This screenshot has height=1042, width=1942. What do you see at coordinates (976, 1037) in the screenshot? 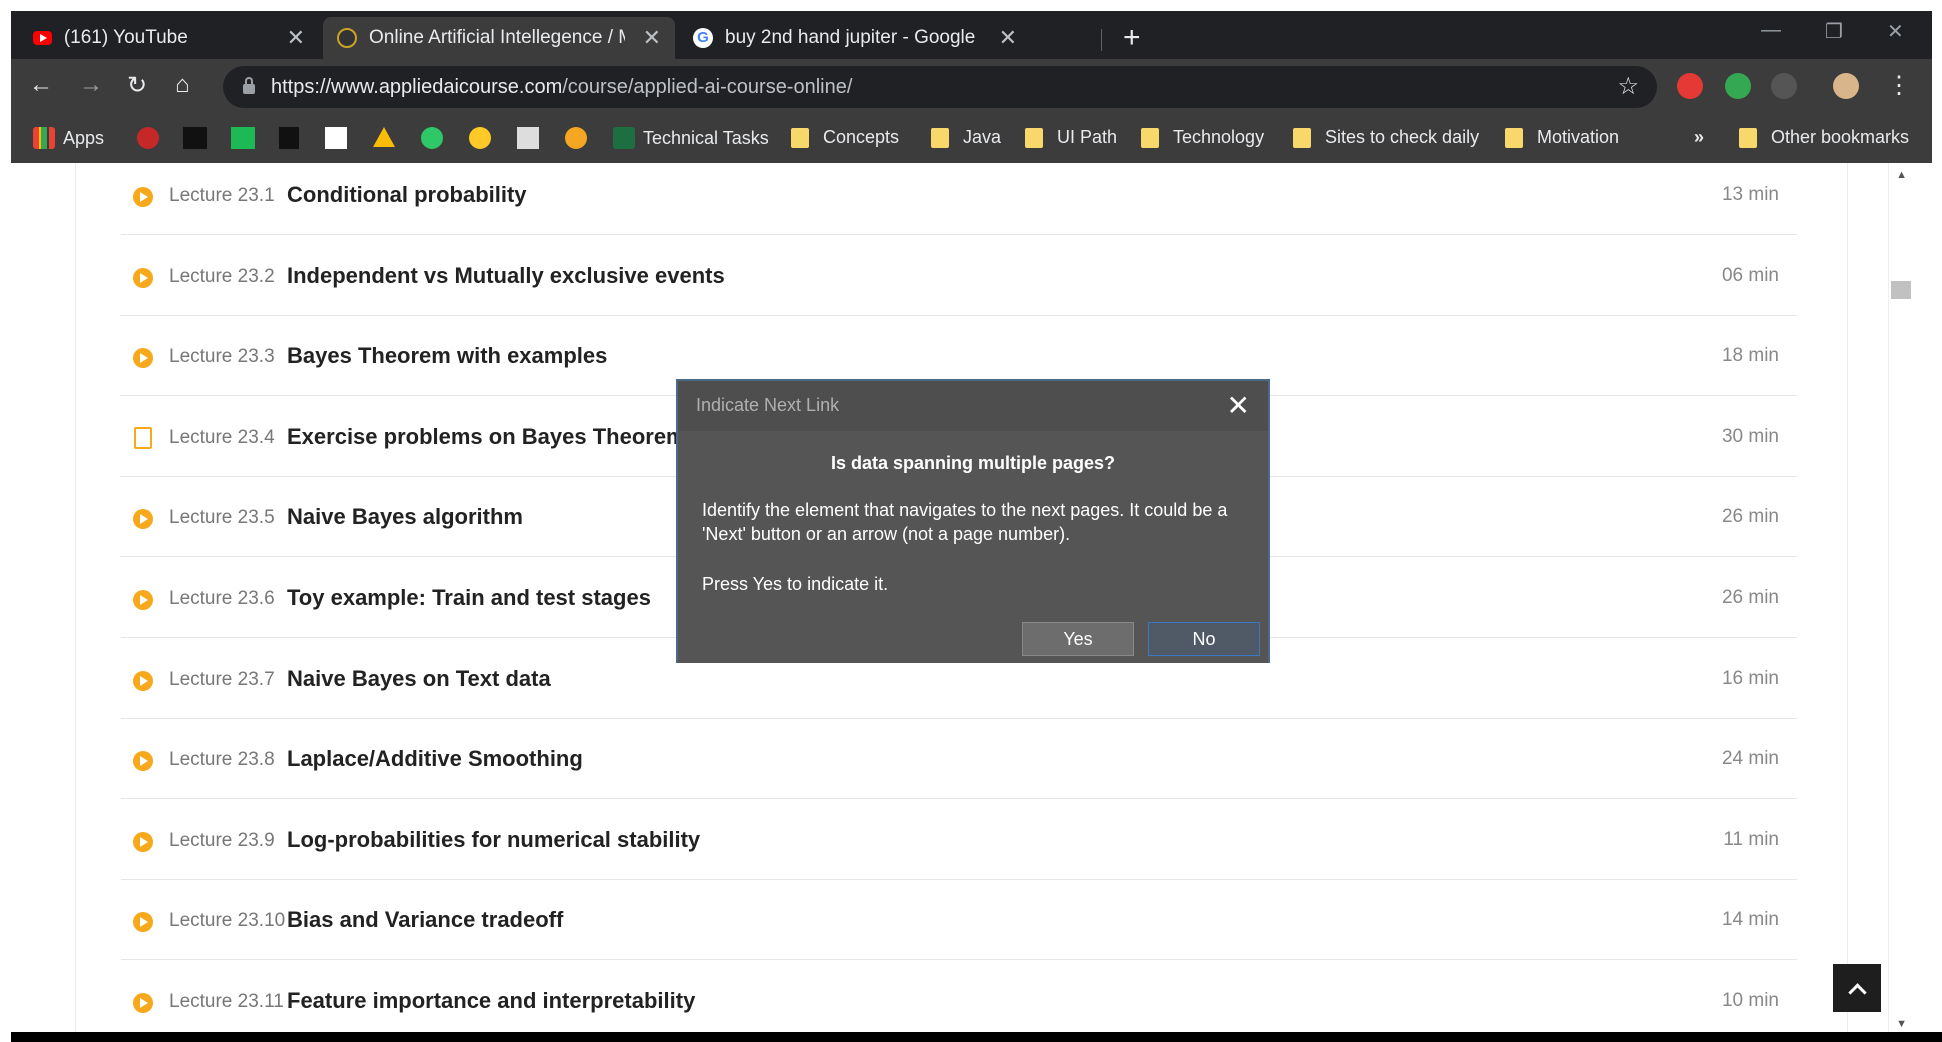
I see `taskbar` at bounding box center [976, 1037].